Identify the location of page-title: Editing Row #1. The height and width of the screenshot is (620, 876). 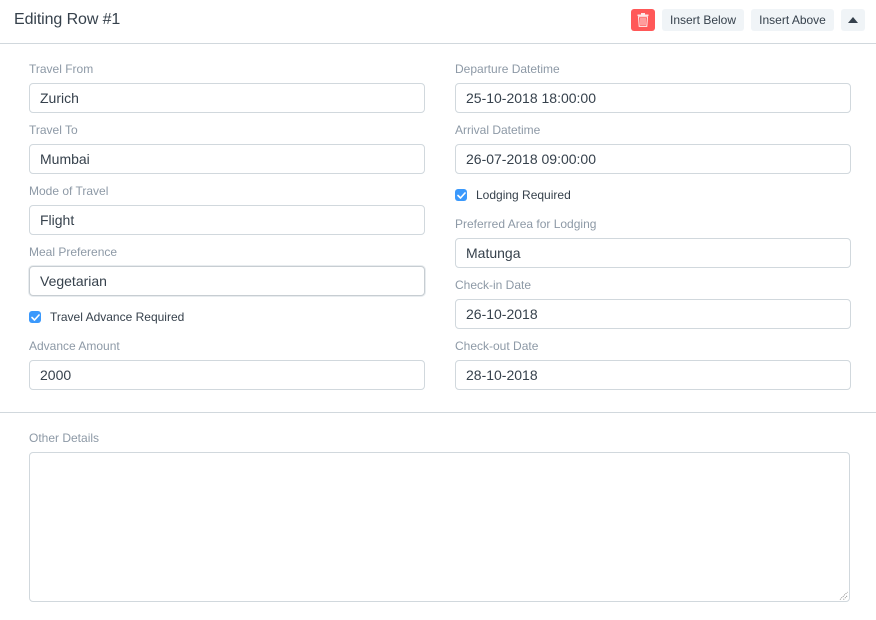
(67, 19).